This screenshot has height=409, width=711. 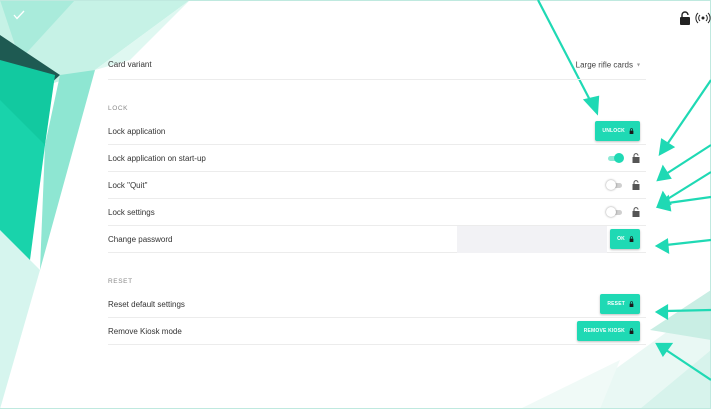 I want to click on password-field, so click(x=532, y=239).